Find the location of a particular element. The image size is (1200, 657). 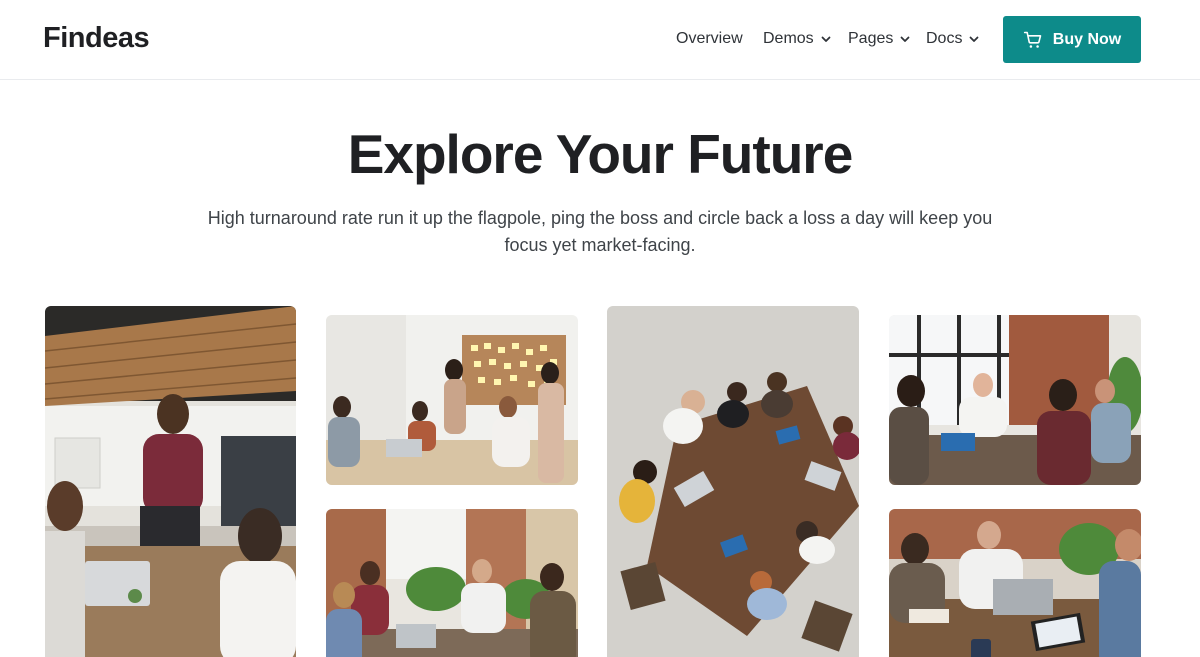

nav-overview-label: Overview is located at coordinates (709, 38).